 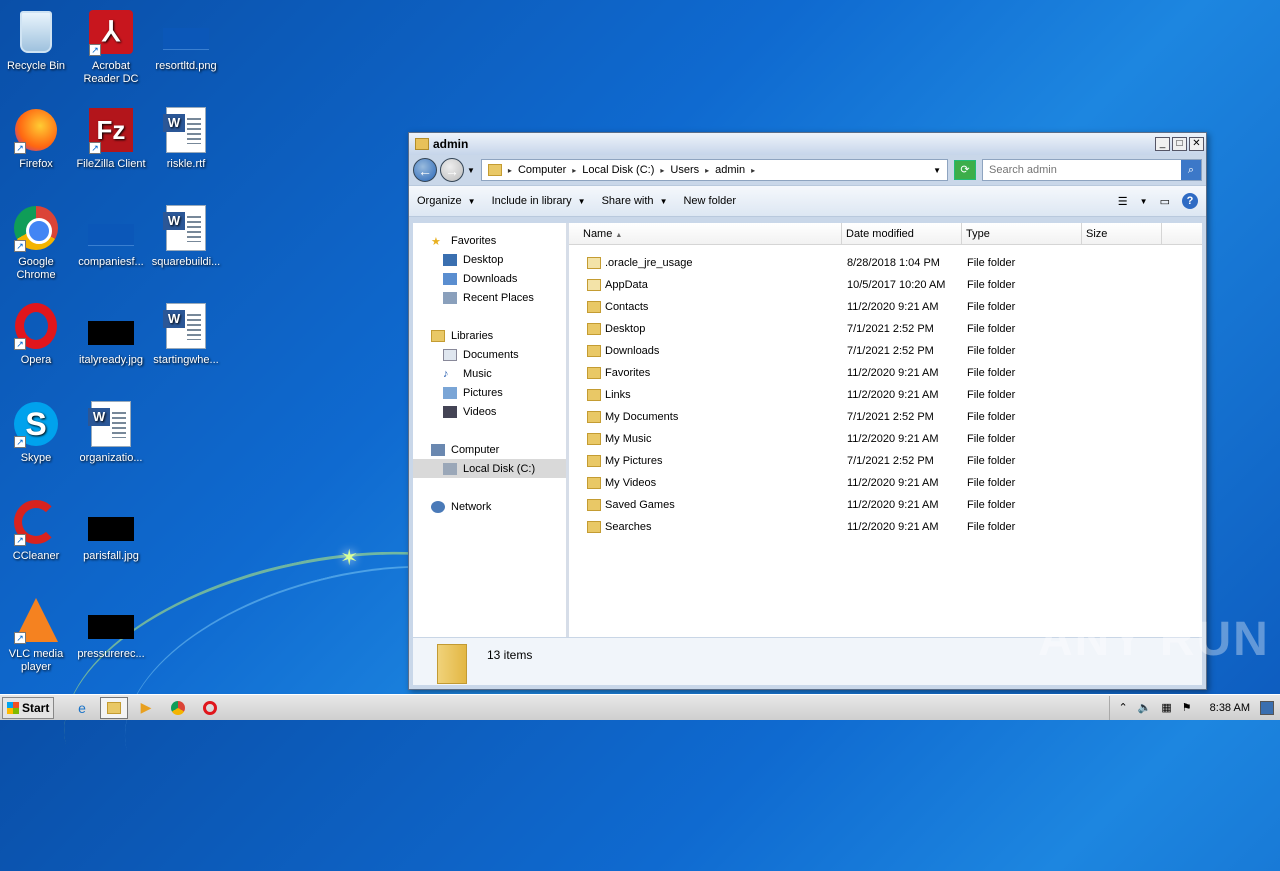 I want to click on nav-downloads: Downloads, so click(x=489, y=278).